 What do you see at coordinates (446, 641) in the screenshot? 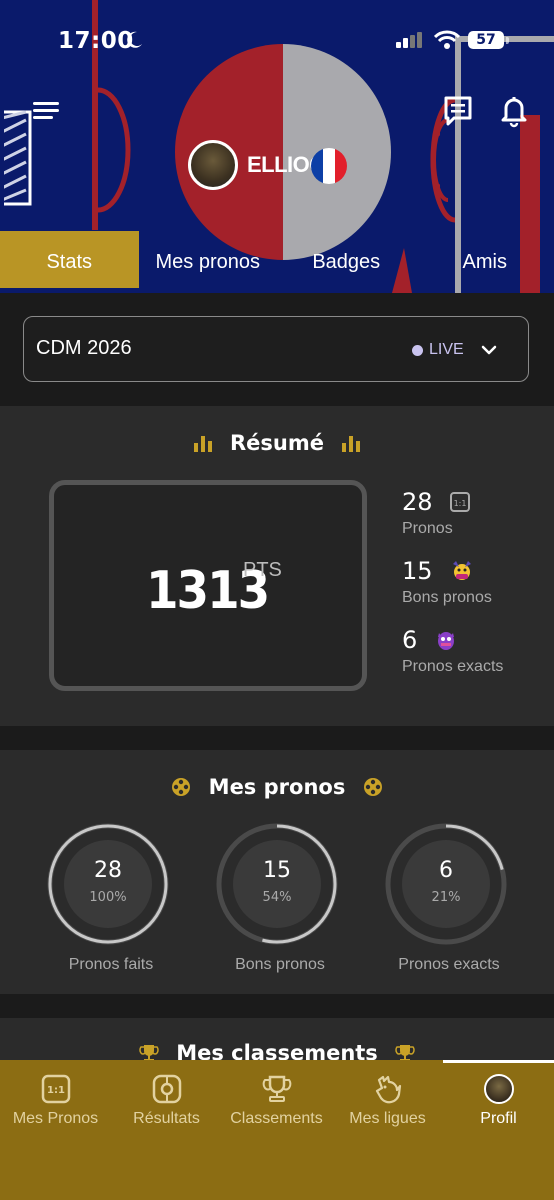
I see `monster-icon` at bounding box center [446, 641].